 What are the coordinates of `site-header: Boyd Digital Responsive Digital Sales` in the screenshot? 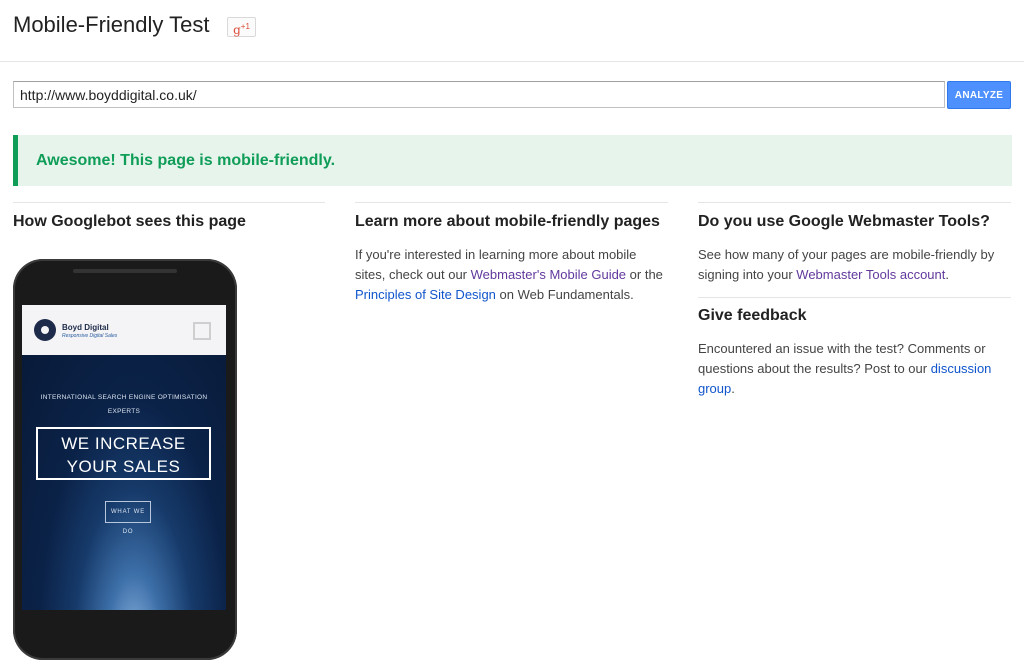 It's located at (124, 330).